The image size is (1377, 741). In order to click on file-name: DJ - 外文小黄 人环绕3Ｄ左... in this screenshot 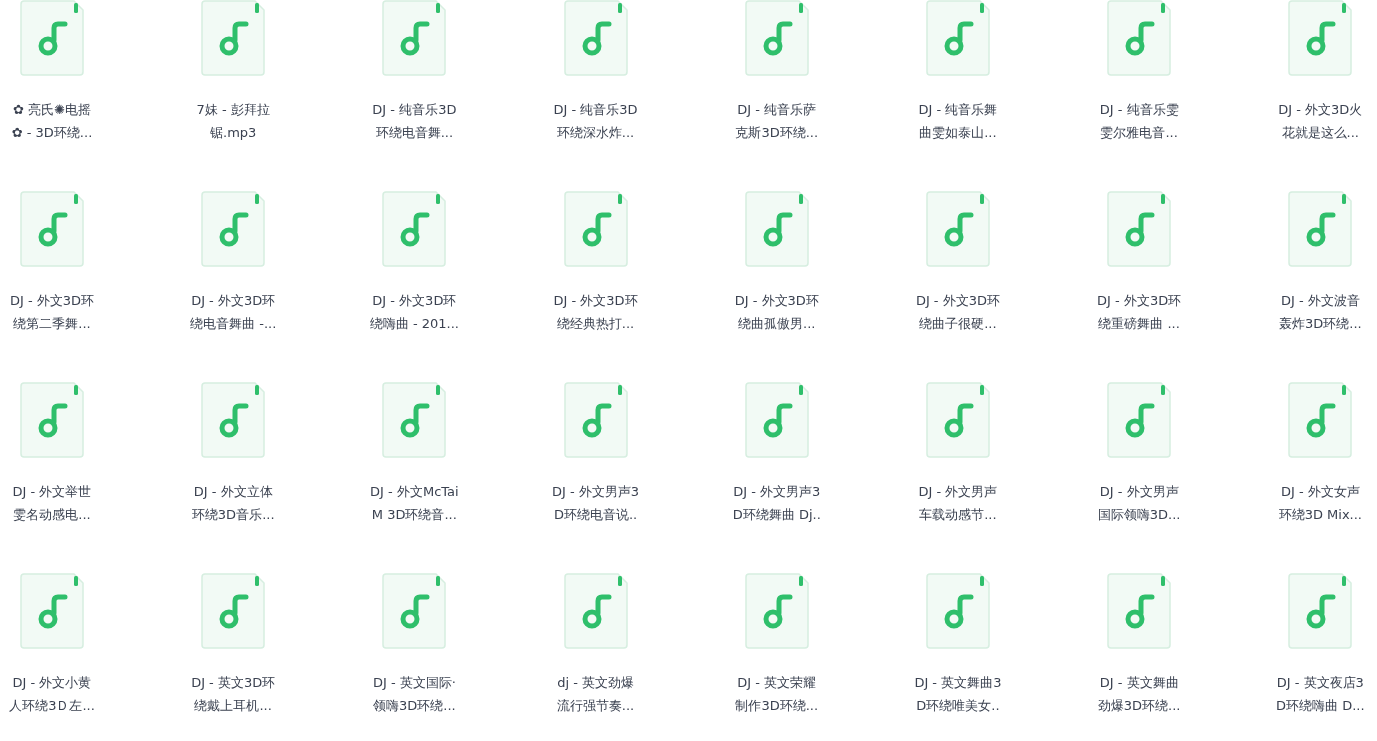, I will do `click(52, 694)`.